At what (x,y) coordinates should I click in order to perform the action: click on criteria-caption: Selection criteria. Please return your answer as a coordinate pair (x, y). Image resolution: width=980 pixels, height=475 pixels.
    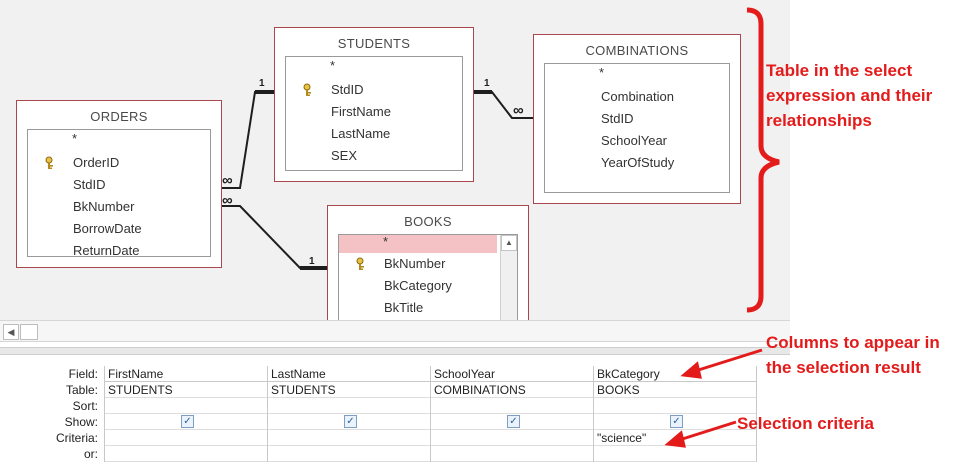
    Looking at the image, I should click on (806, 423).